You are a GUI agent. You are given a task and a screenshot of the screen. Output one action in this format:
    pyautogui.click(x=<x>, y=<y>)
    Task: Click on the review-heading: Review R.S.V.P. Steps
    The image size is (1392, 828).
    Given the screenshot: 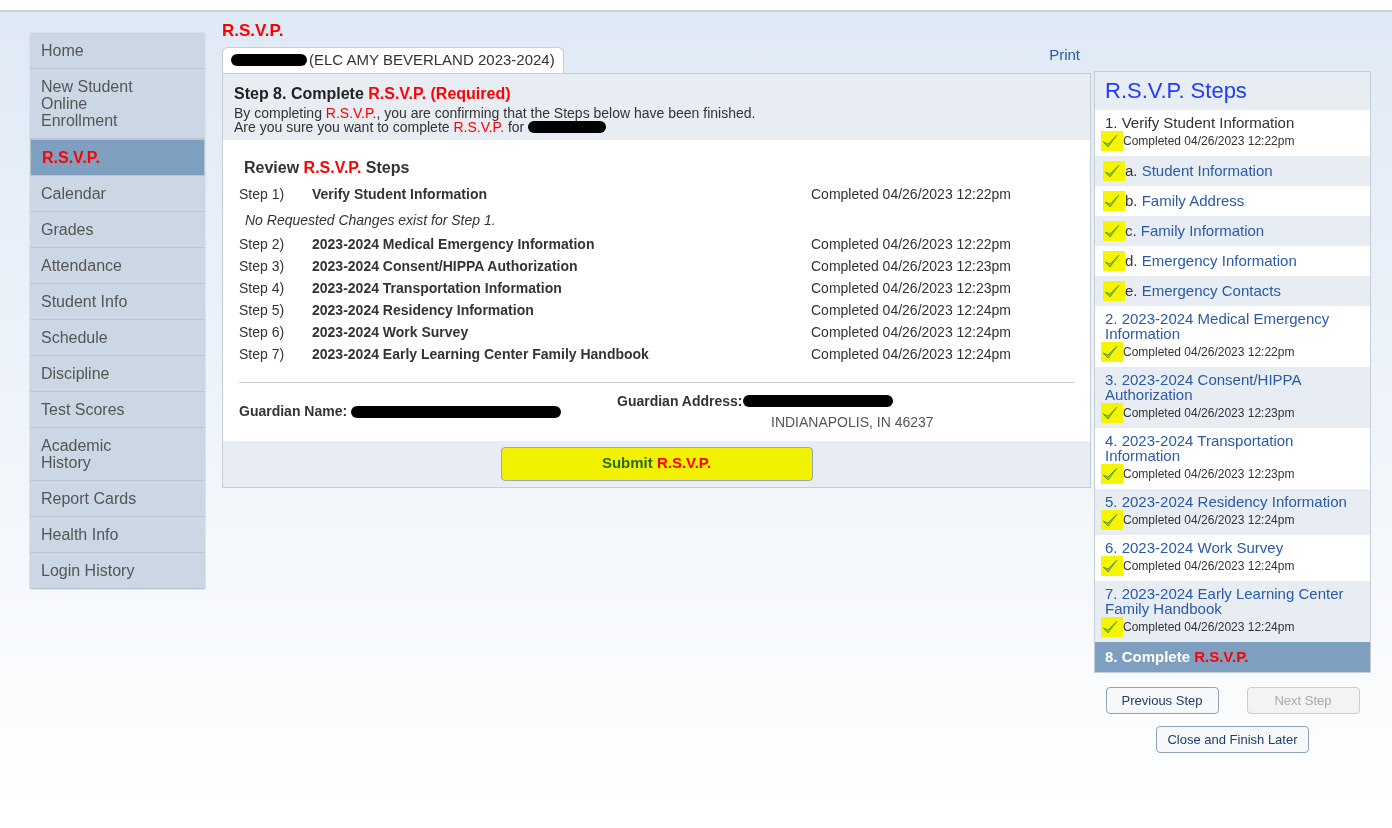 What is the action you would take?
    pyautogui.click(x=327, y=167)
    